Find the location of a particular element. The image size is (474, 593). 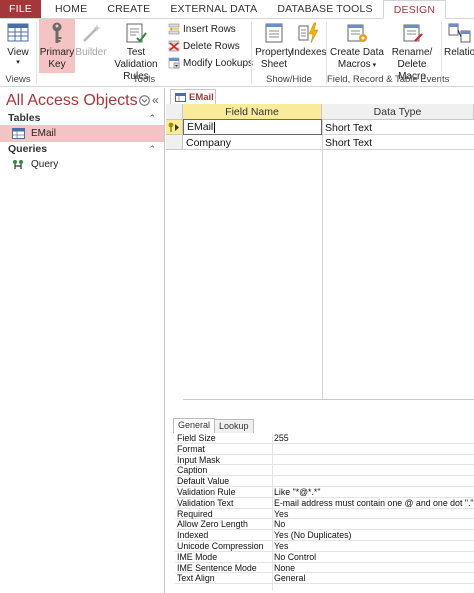

property-row: Validation Rule Like "*@*.*" is located at coordinates (324, 492).